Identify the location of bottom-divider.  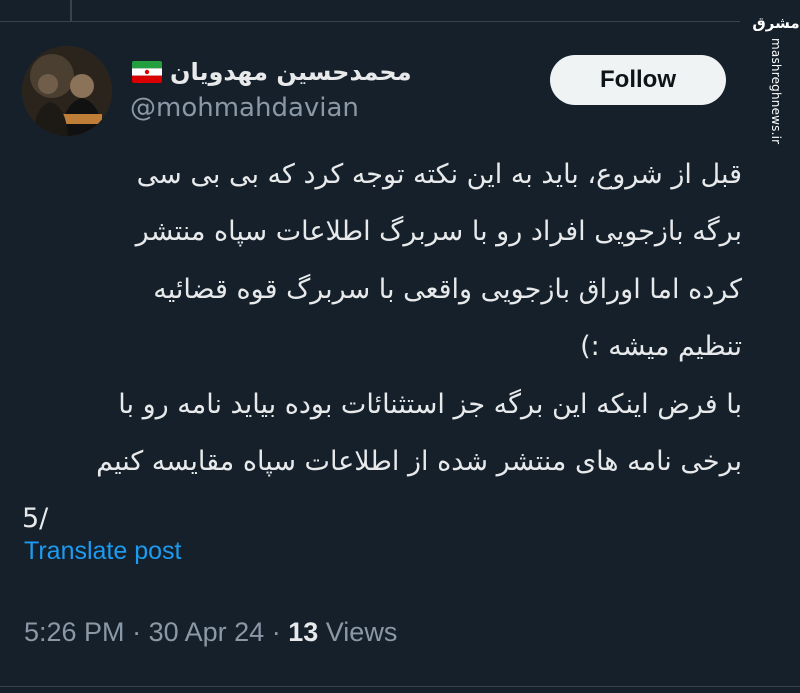
(400, 686).